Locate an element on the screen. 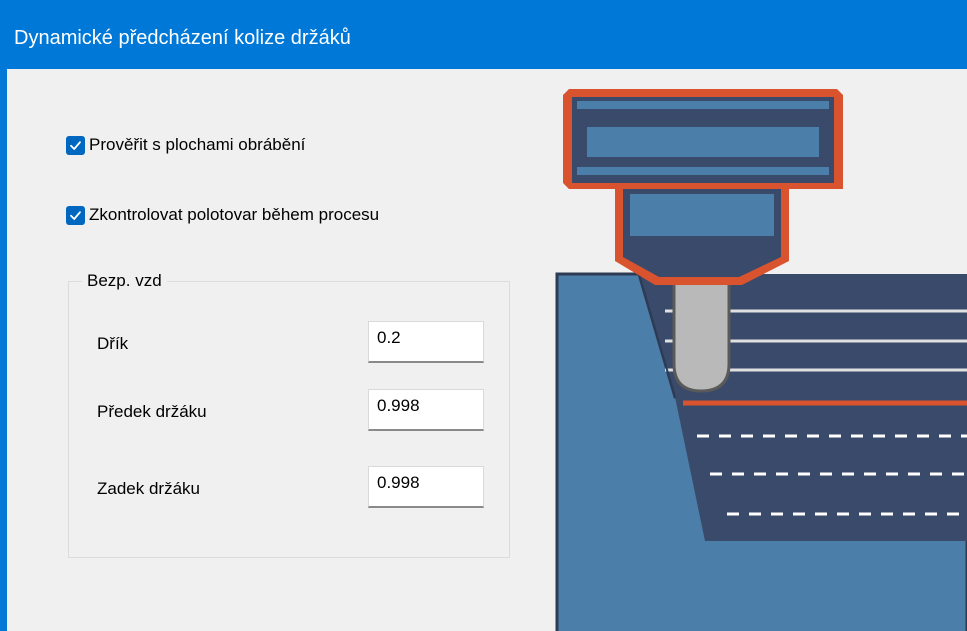  check-surfaces-checkbox is located at coordinates (75, 145).